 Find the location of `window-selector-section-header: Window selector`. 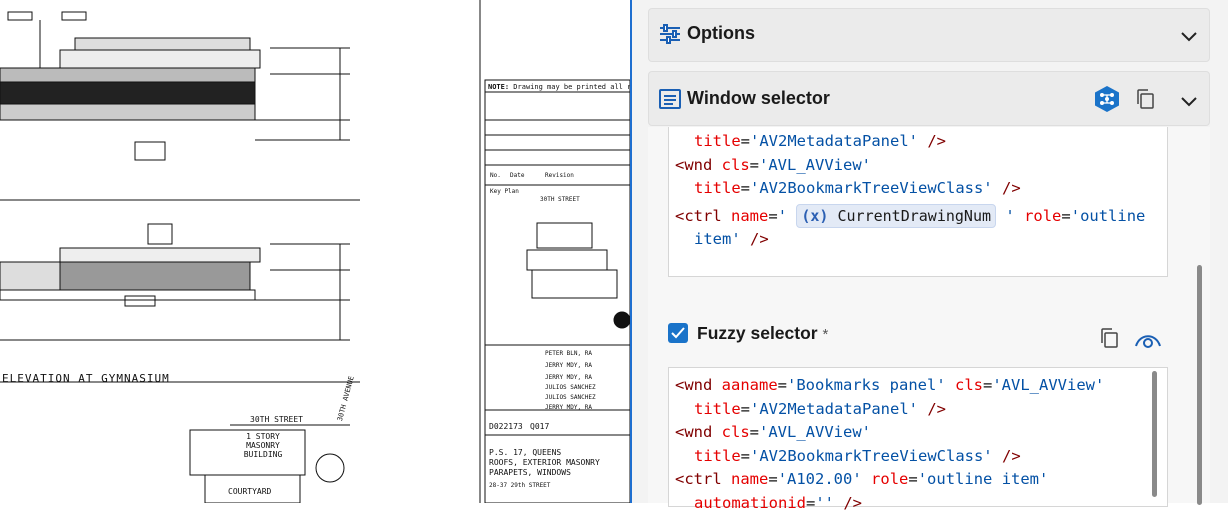

window-selector-section-header: Window selector is located at coordinates (929, 98).